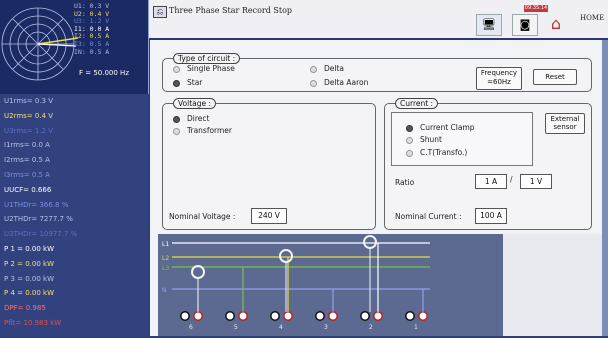 Image resolution: width=608 pixels, height=338 pixels. What do you see at coordinates (565, 123) in the screenshot?
I see `external-sensor-button: External sensor` at bounding box center [565, 123].